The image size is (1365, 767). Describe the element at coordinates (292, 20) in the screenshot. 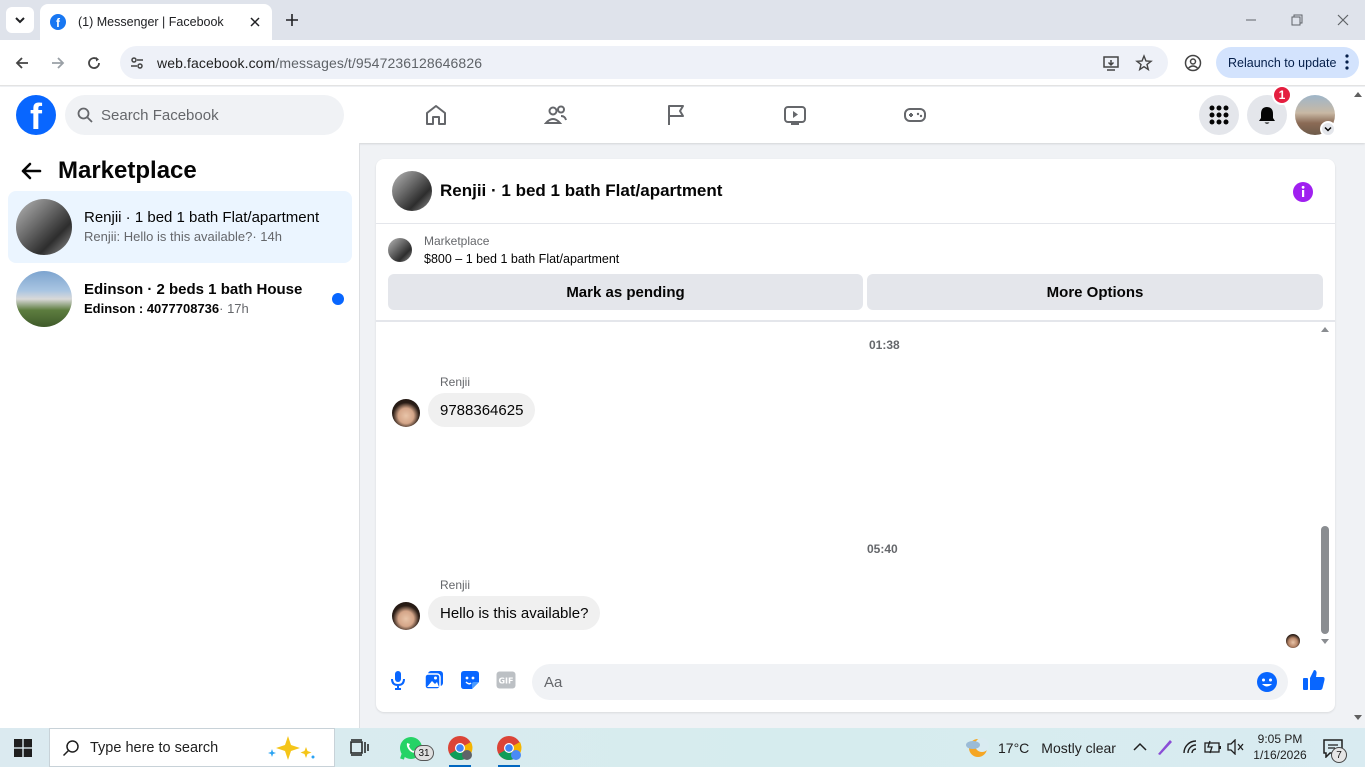

I see `new-tab-button` at that location.